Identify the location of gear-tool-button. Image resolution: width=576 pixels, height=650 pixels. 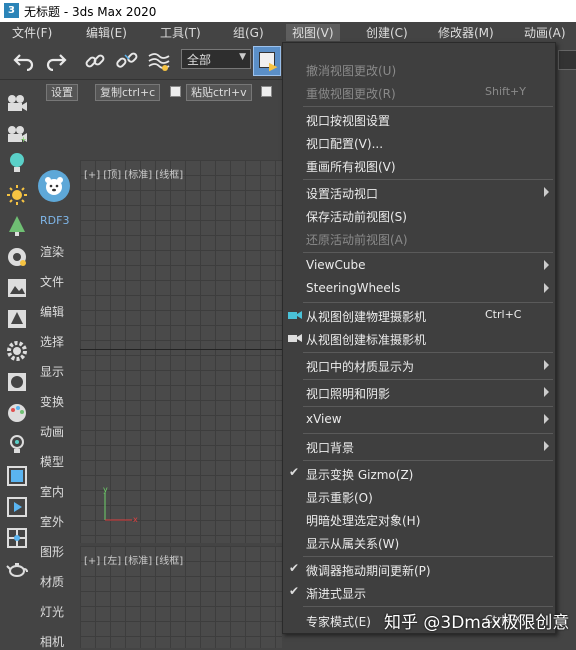
(17, 351).